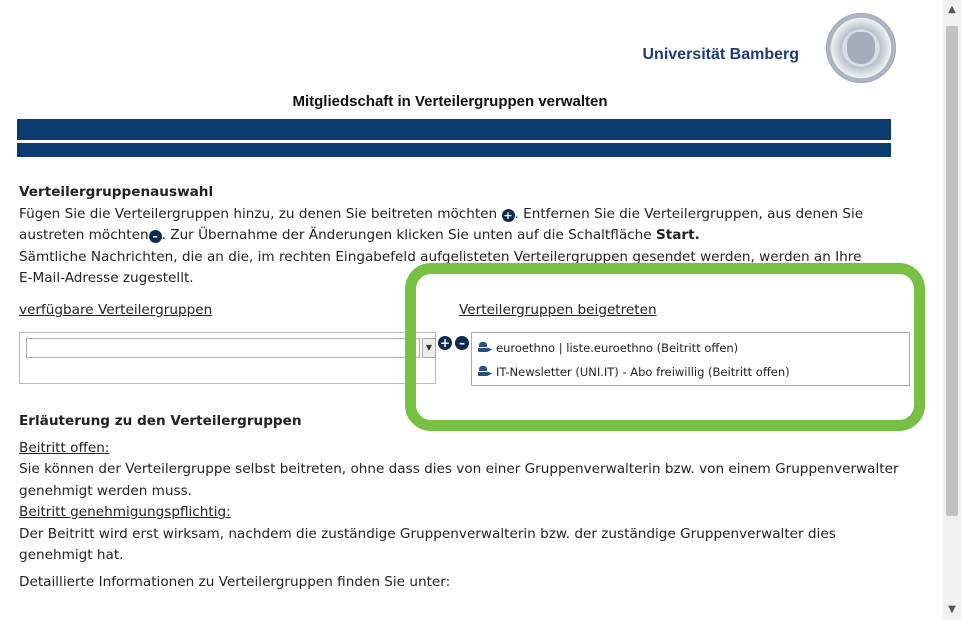  Describe the element at coordinates (160, 421) in the screenshot. I see `explanation-heading: Erläuterung zu den Verteilergruppen` at that location.